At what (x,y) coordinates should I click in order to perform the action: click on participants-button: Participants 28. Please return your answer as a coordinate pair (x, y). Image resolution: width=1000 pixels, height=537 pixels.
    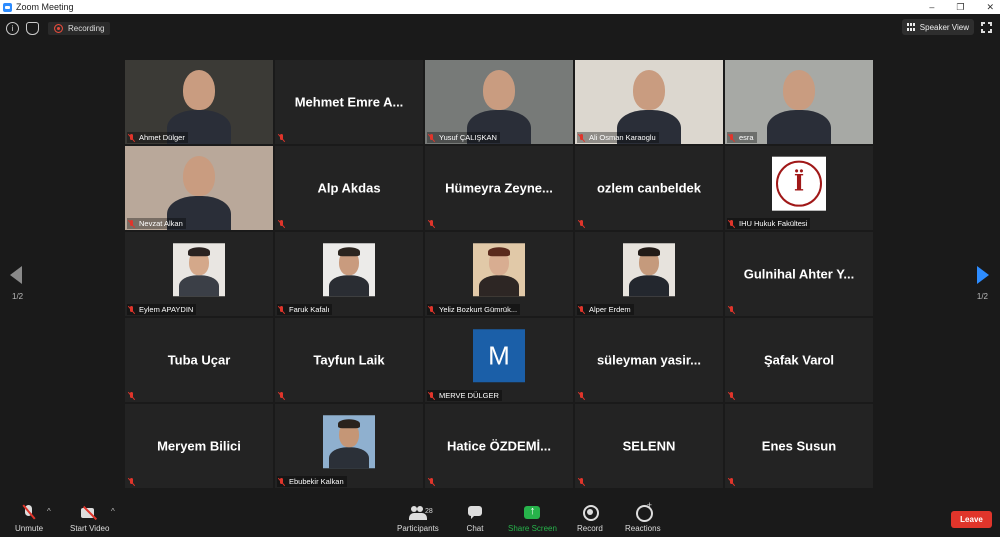
    Looking at the image, I should click on (418, 519).